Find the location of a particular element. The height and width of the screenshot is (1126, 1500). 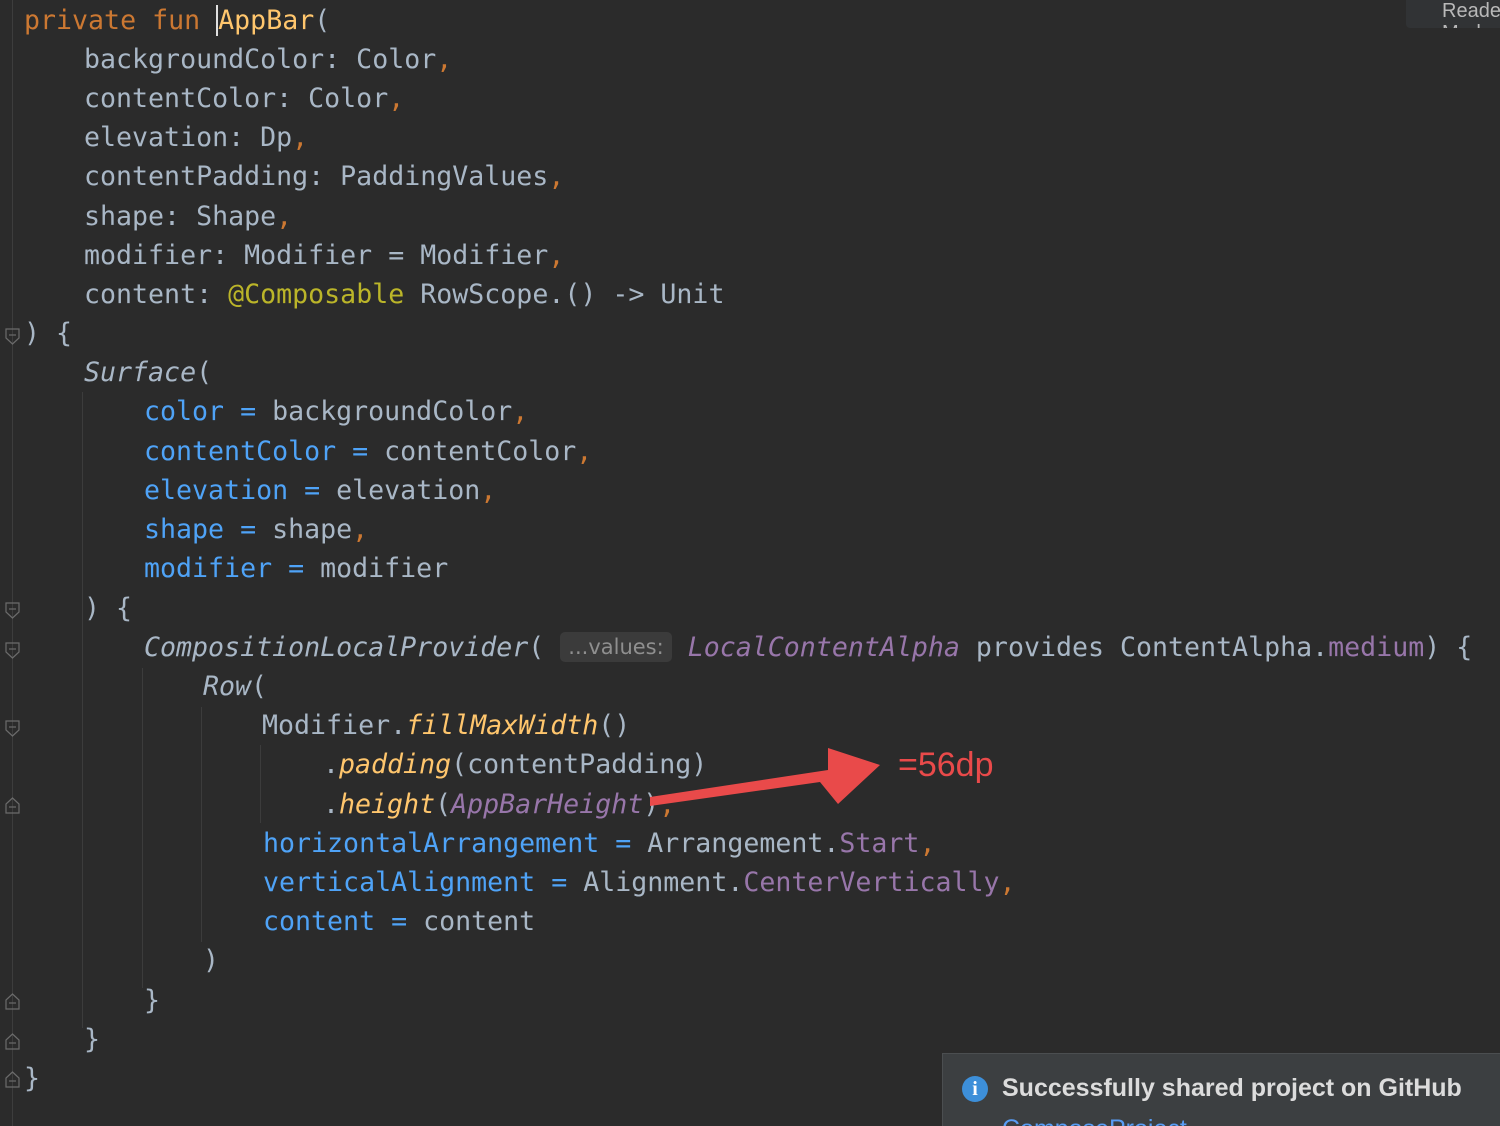

annotation-arrow is located at coordinates (765, 777).